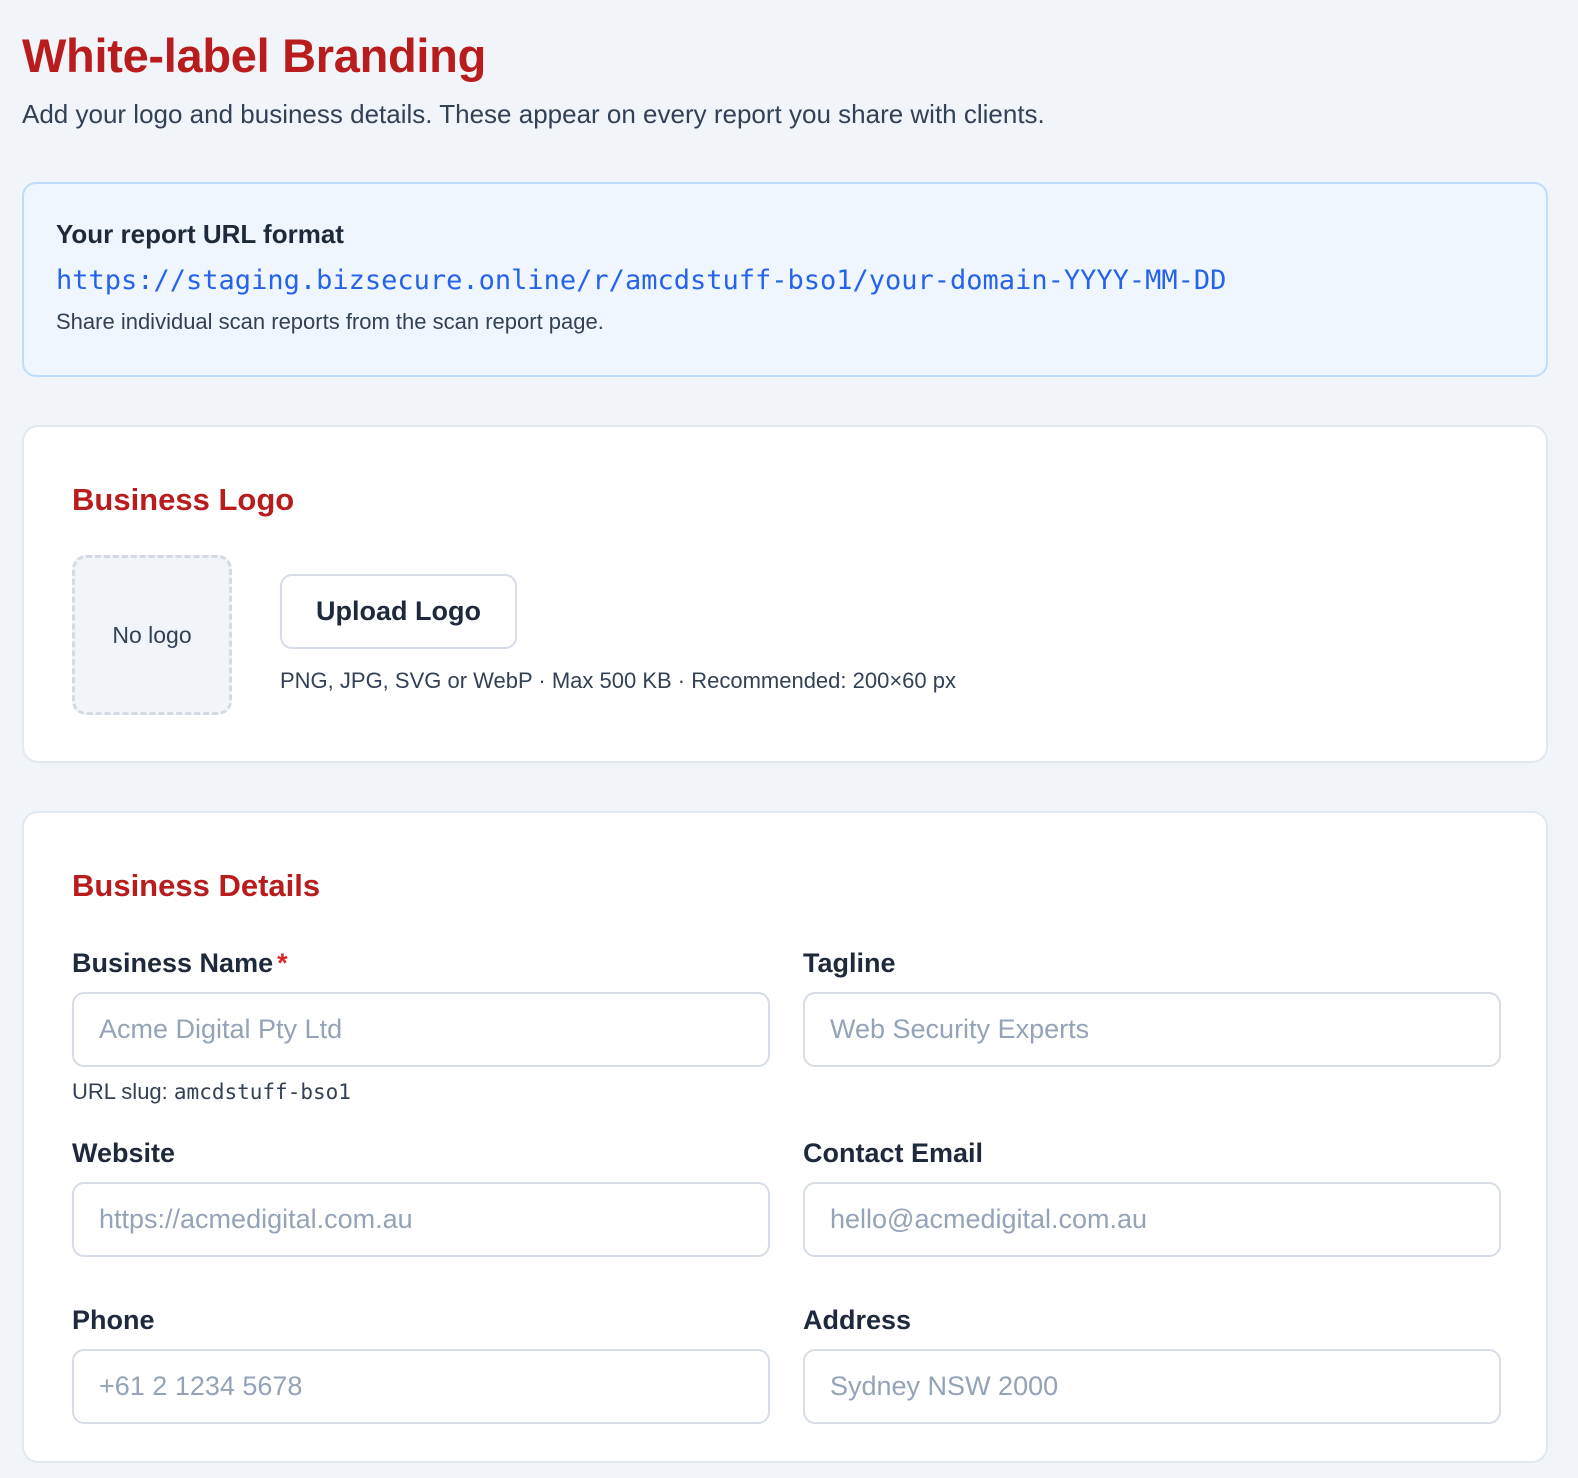  Describe the element at coordinates (398, 611) in the screenshot. I see `upload-logo-button: Upload Logo` at that location.